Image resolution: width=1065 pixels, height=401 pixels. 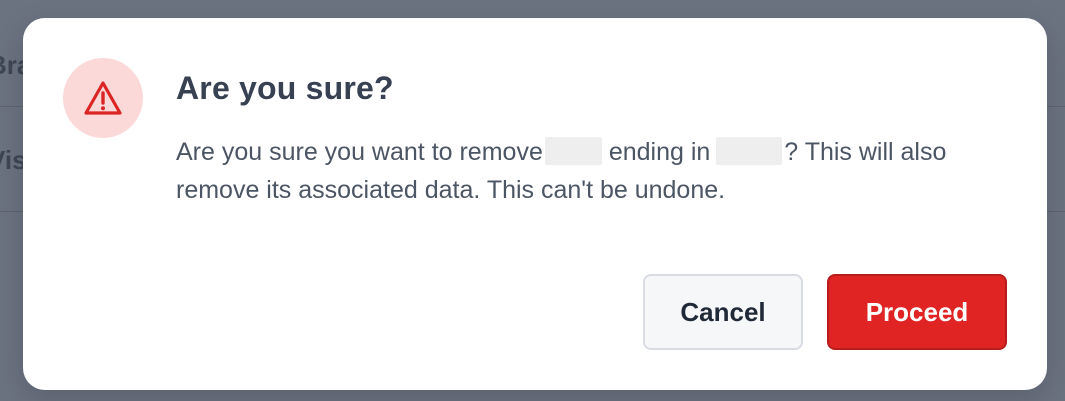 What do you see at coordinates (359, 152) in the screenshot?
I see `message-text: Are you sure you want to remove` at bounding box center [359, 152].